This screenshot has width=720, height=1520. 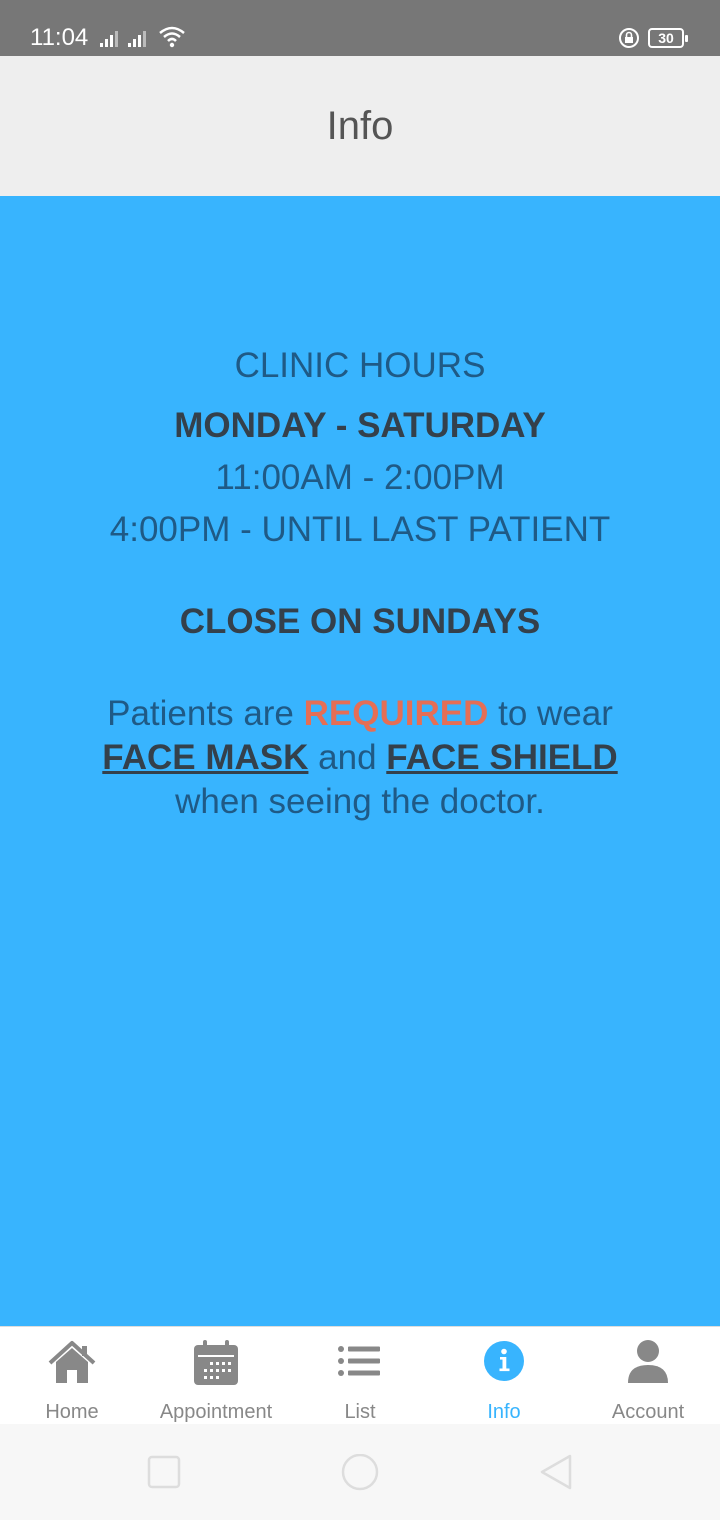 What do you see at coordinates (668, 38) in the screenshot?
I see `battery-icon: 30` at bounding box center [668, 38].